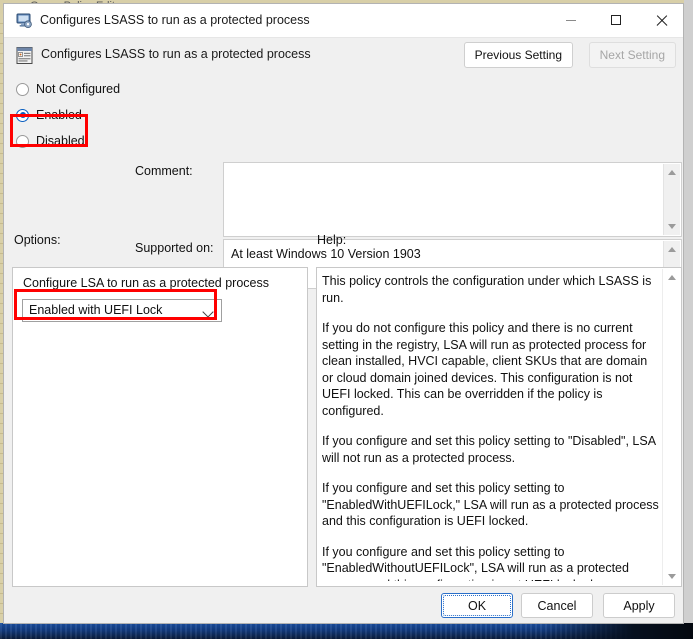 The width and height of the screenshot is (693, 639). What do you see at coordinates (24, 20) in the screenshot?
I see `policy-window-icon` at bounding box center [24, 20].